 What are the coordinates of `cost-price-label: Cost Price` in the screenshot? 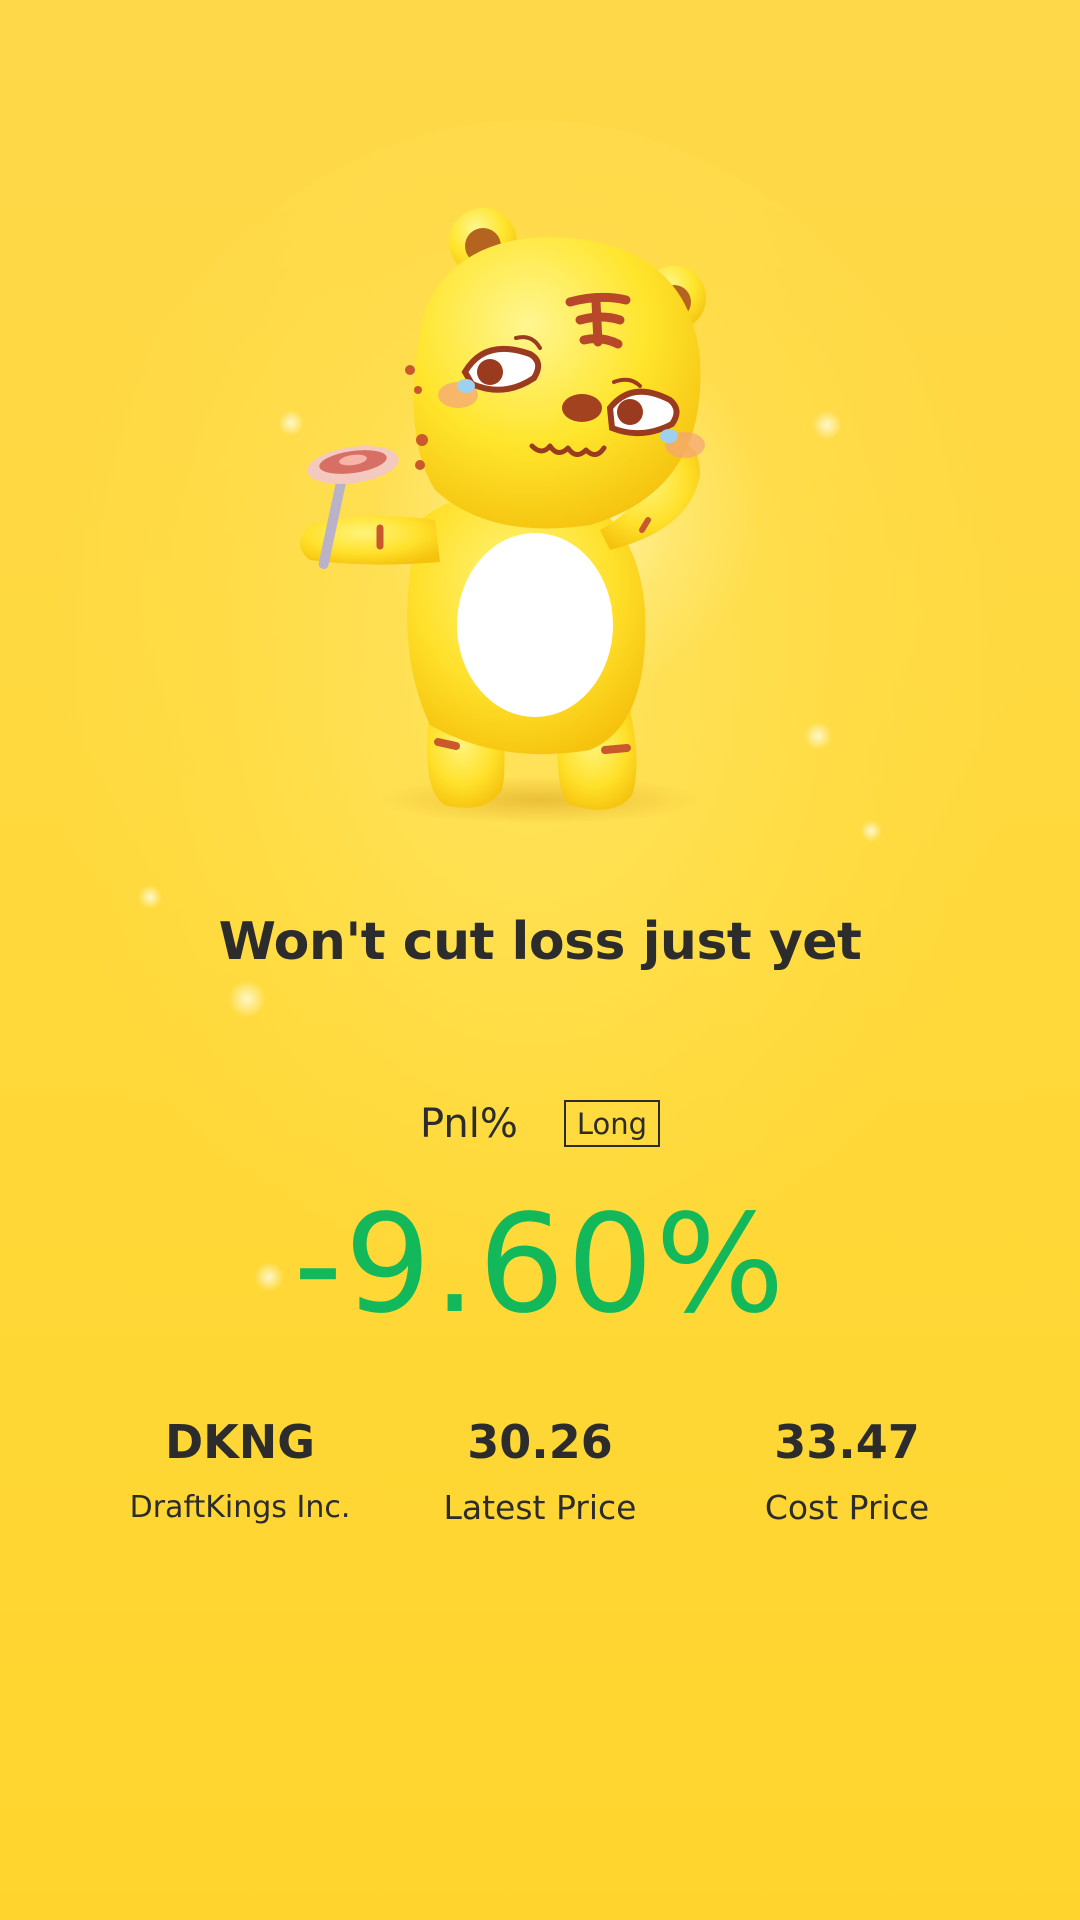 It's located at (847, 1507).